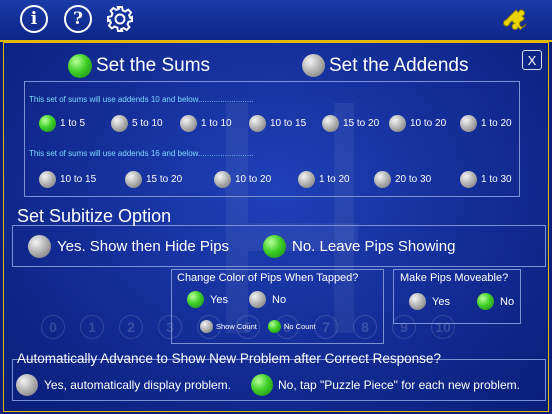 The image size is (552, 414). Describe the element at coordinates (495, 301) in the screenshot. I see `moveable-no-option: No` at that location.